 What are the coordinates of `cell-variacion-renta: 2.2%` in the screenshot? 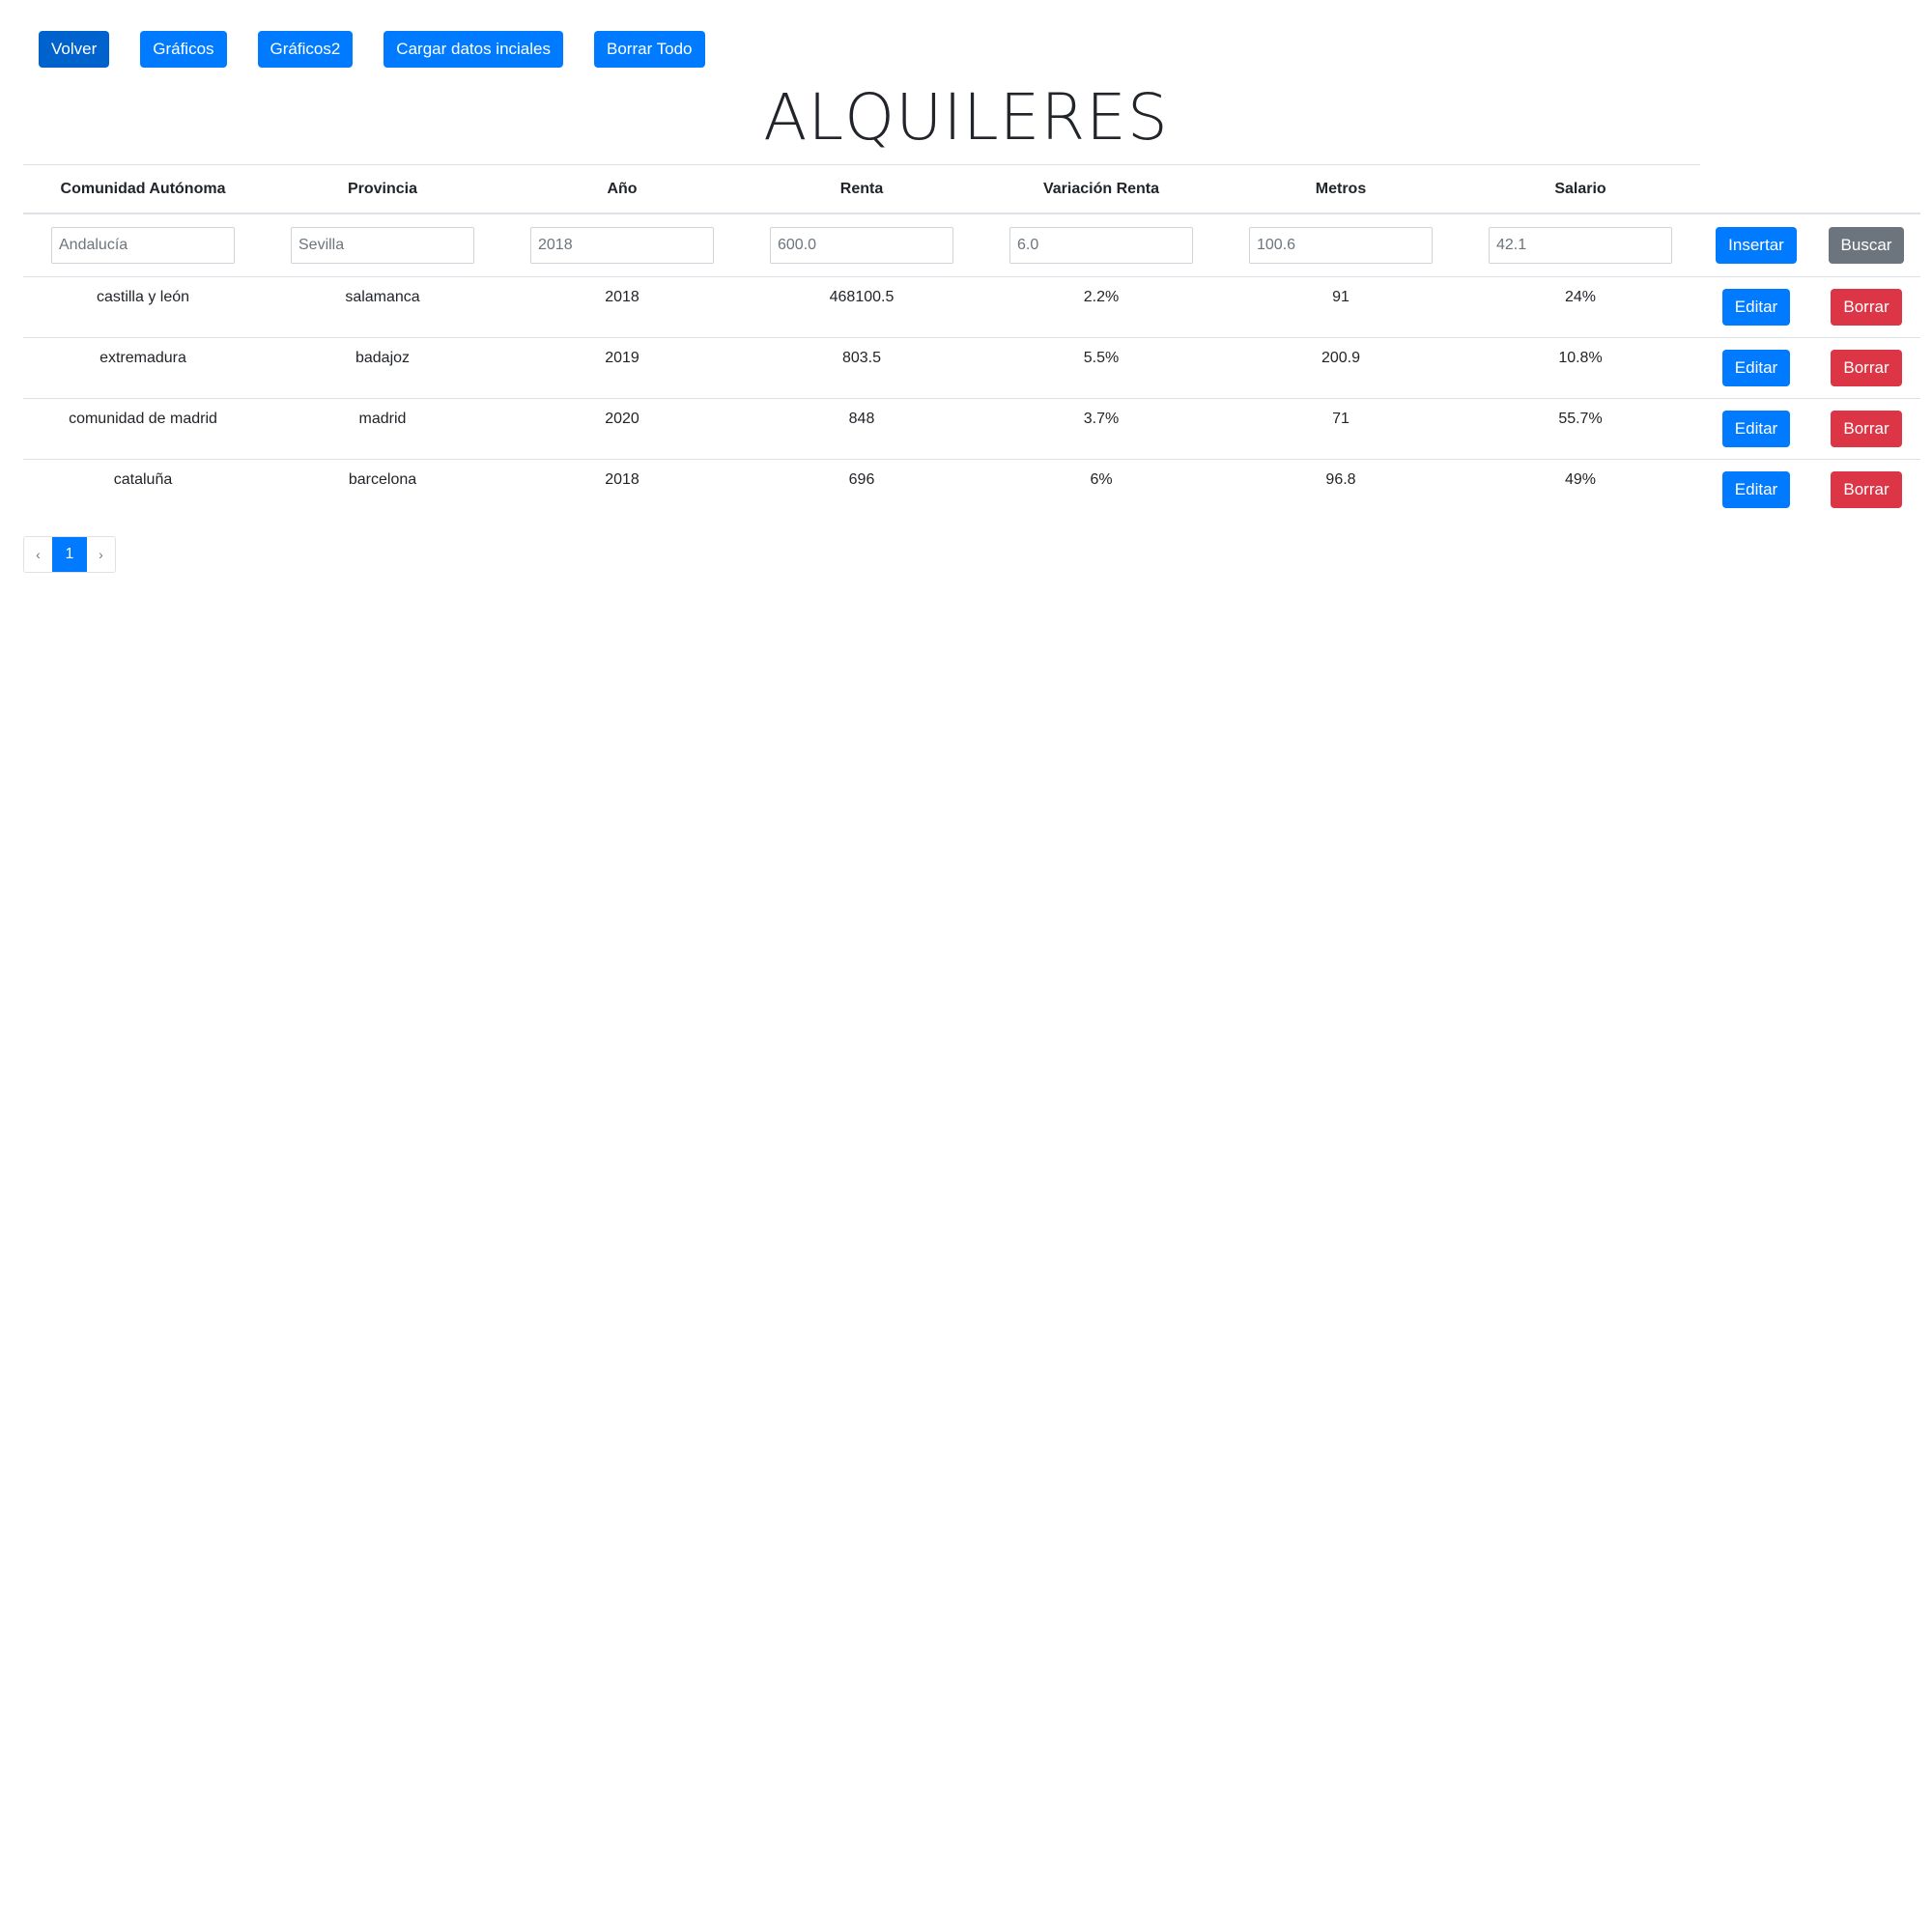 It's located at (1101, 307).